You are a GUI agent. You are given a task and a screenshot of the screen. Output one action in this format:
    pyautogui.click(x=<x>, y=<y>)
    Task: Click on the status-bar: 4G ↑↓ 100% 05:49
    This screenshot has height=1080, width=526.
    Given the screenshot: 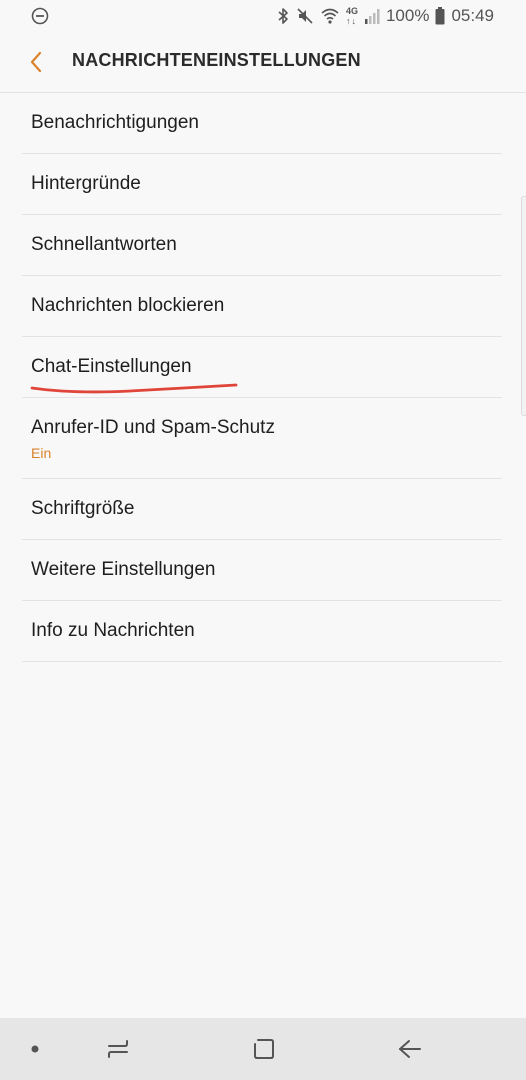 What is the action you would take?
    pyautogui.click(x=263, y=16)
    